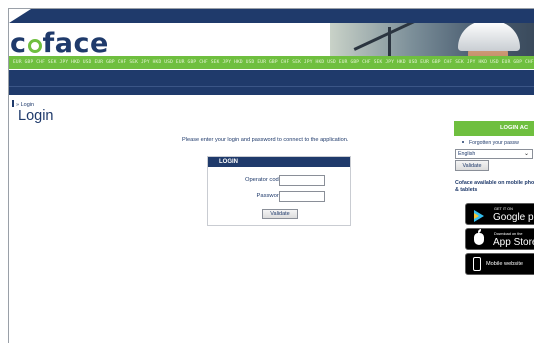 This screenshot has width=534, height=343. I want to click on password-input, so click(302, 196).